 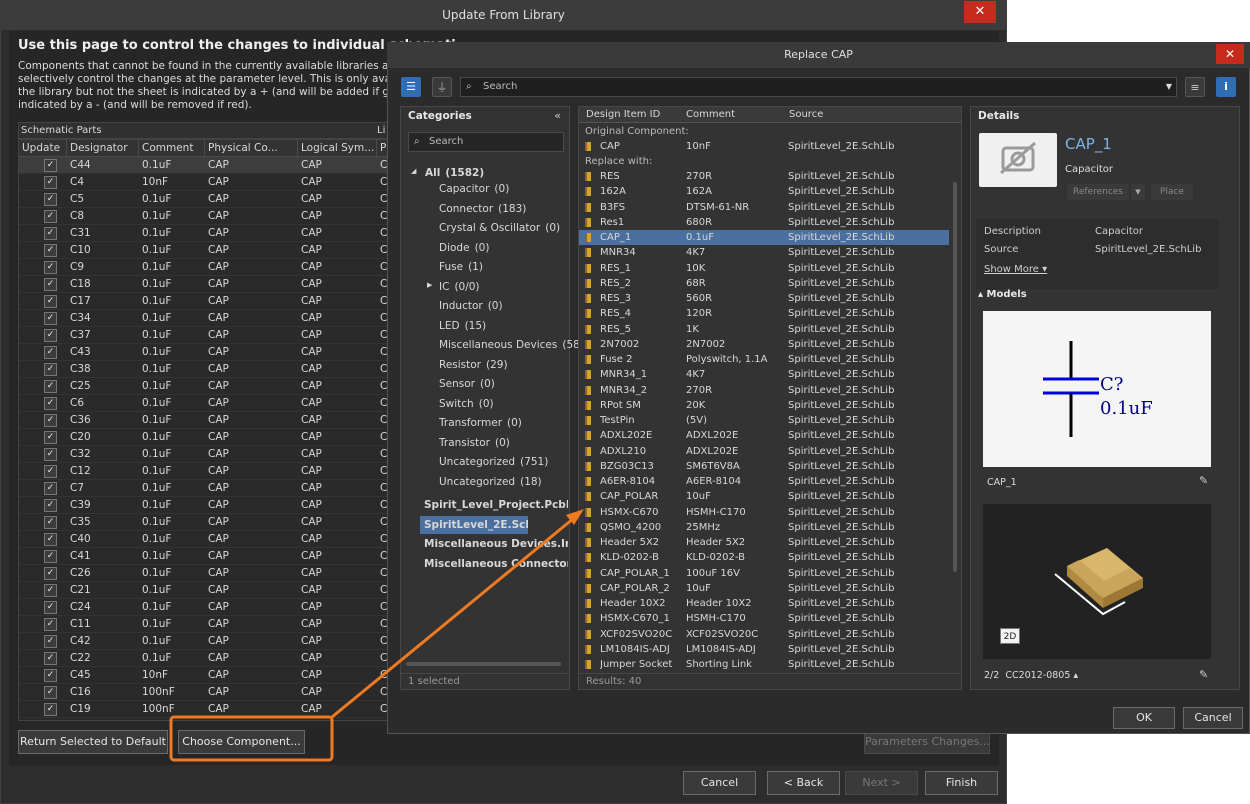 What do you see at coordinates (376, 635) in the screenshot?
I see `annotation-overlay` at bounding box center [376, 635].